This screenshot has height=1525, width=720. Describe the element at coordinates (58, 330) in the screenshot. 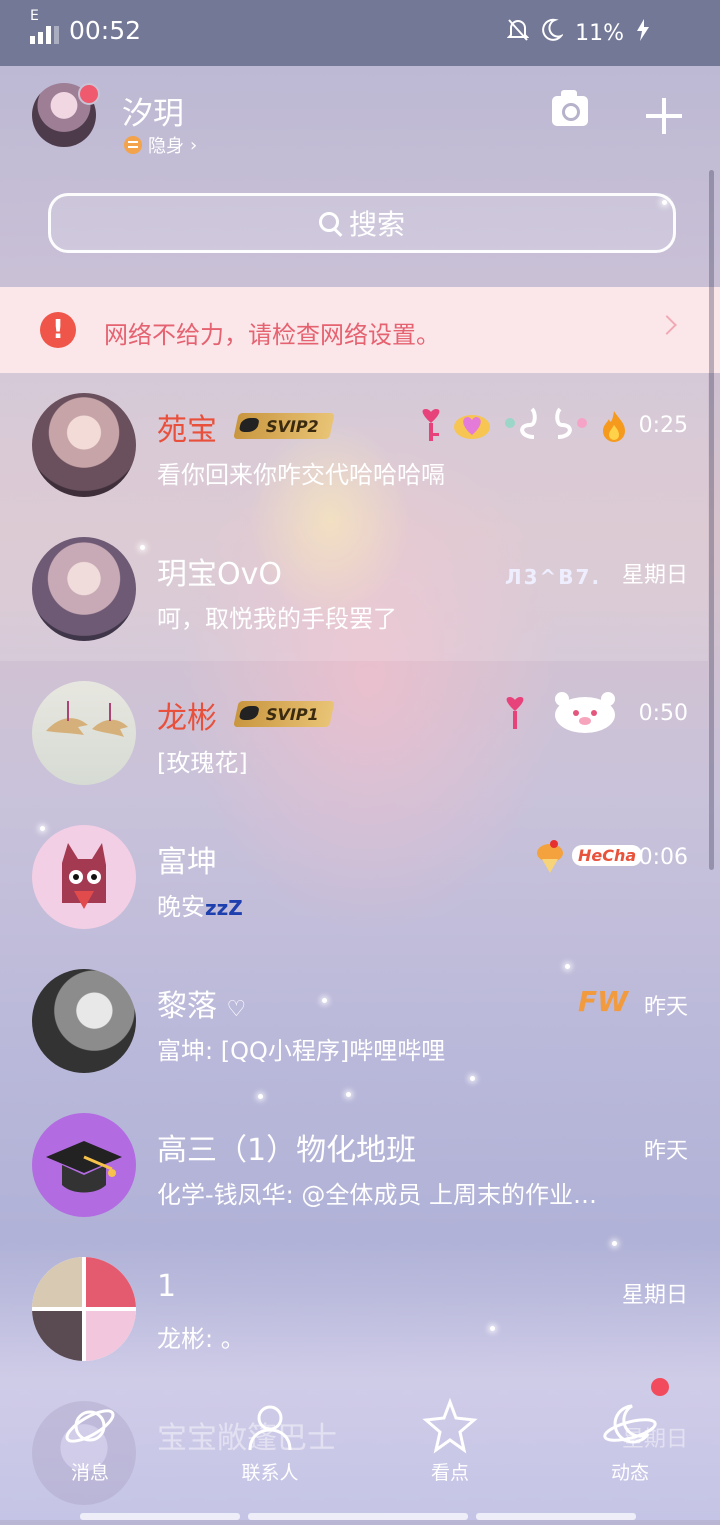

I see `warning-icon: !` at that location.